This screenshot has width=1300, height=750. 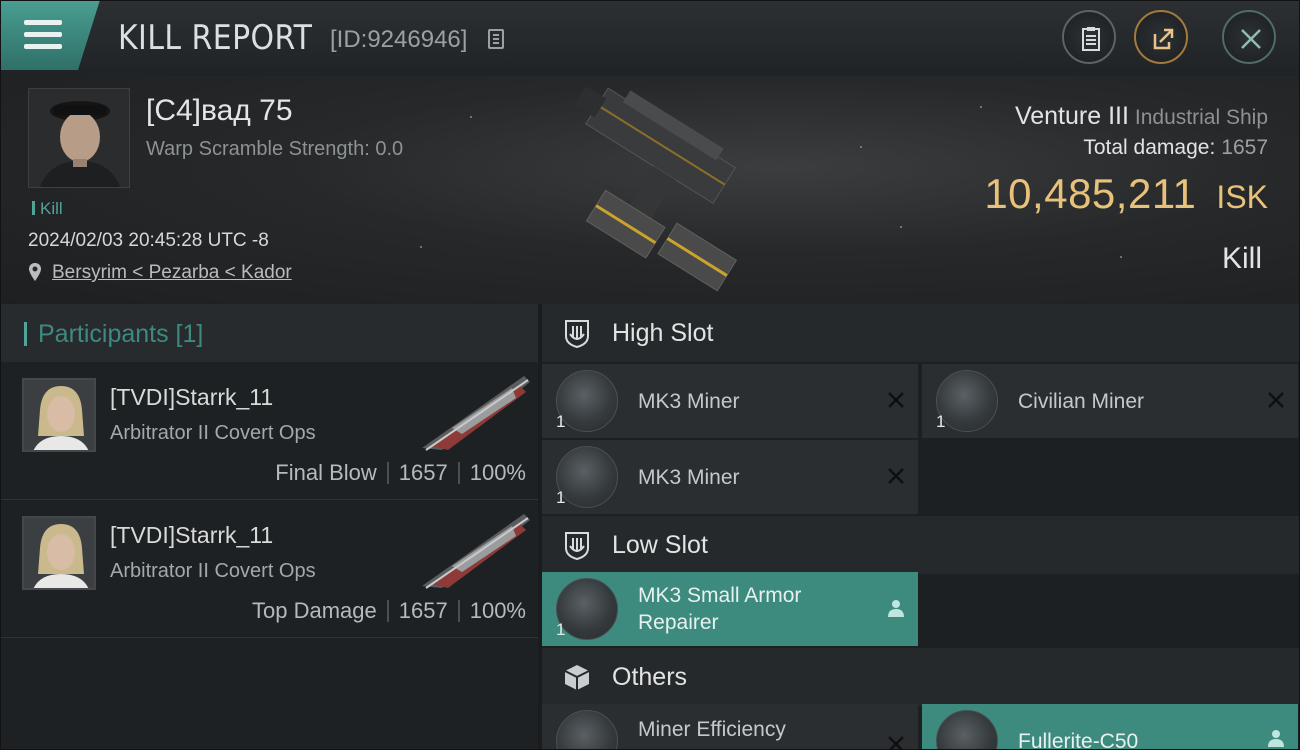 What do you see at coordinates (678, 622) in the screenshot?
I see `module-name-line: Repairer` at bounding box center [678, 622].